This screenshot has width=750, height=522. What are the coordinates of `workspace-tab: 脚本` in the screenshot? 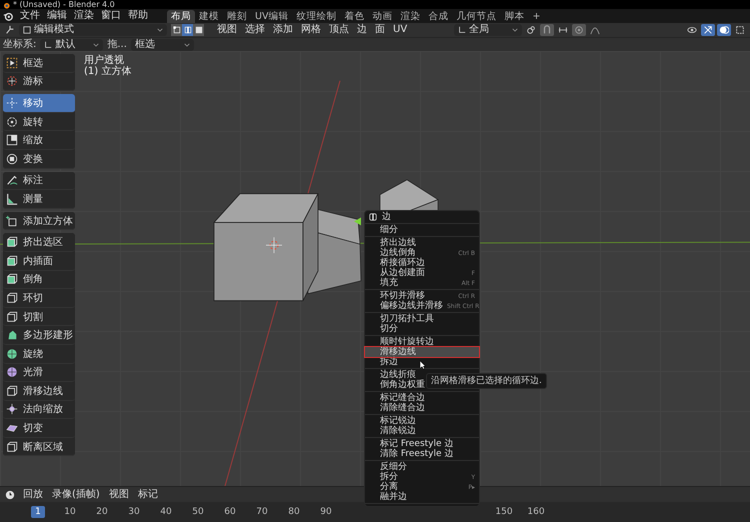 It's located at (514, 16).